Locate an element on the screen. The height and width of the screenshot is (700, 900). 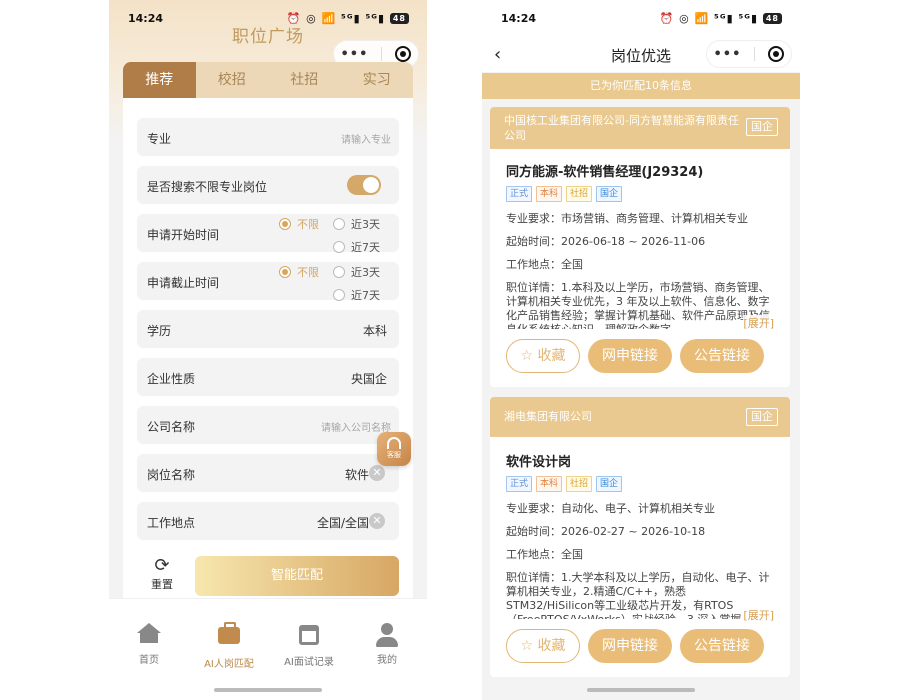
unlimited-major-toggle is located at coordinates (364, 185).